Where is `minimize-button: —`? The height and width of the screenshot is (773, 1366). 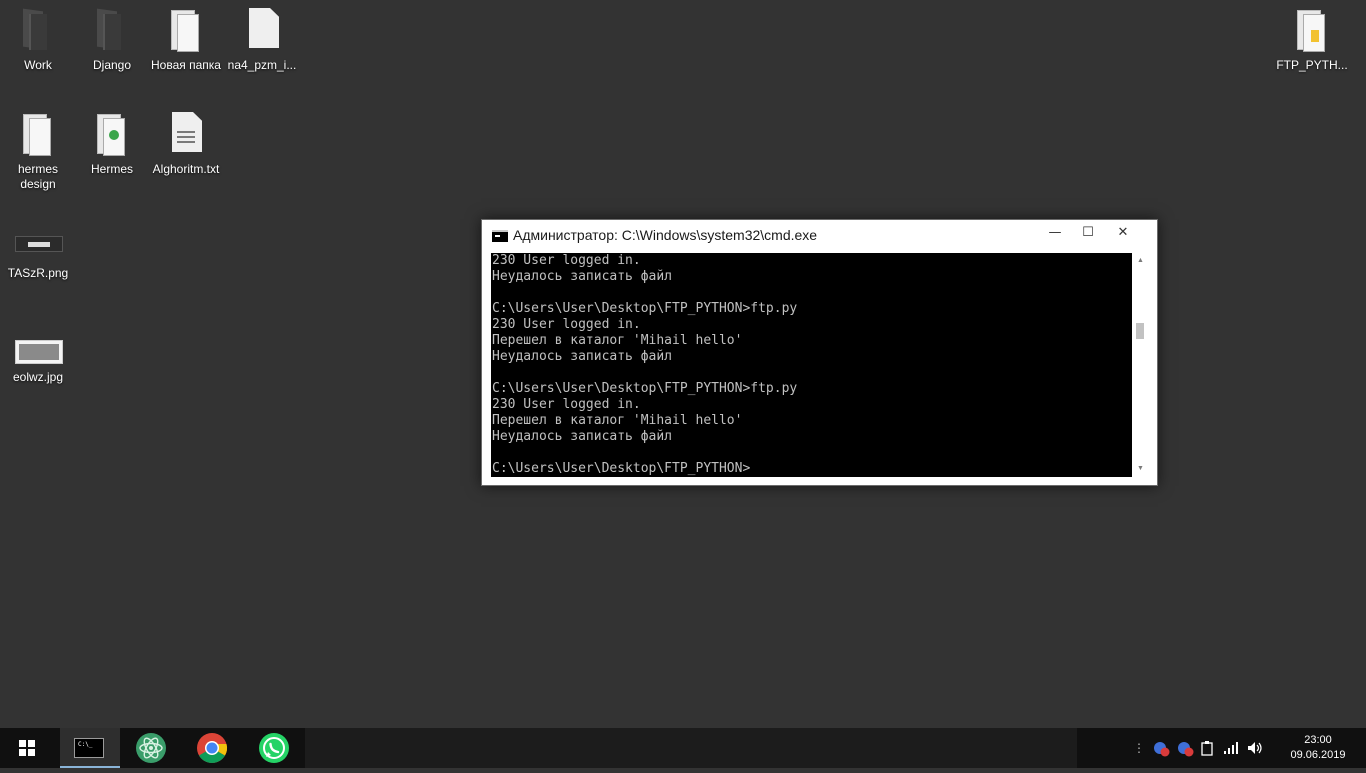 minimize-button: — is located at coordinates (1055, 234).